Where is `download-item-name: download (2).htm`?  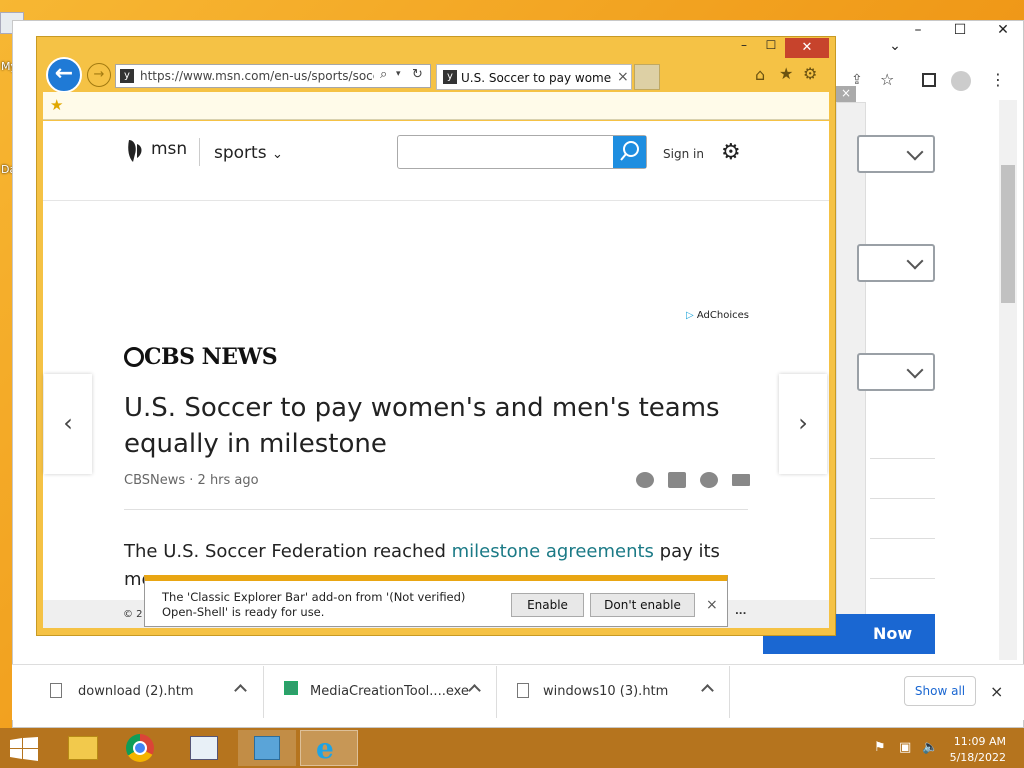 download-item-name: download (2).htm is located at coordinates (136, 691).